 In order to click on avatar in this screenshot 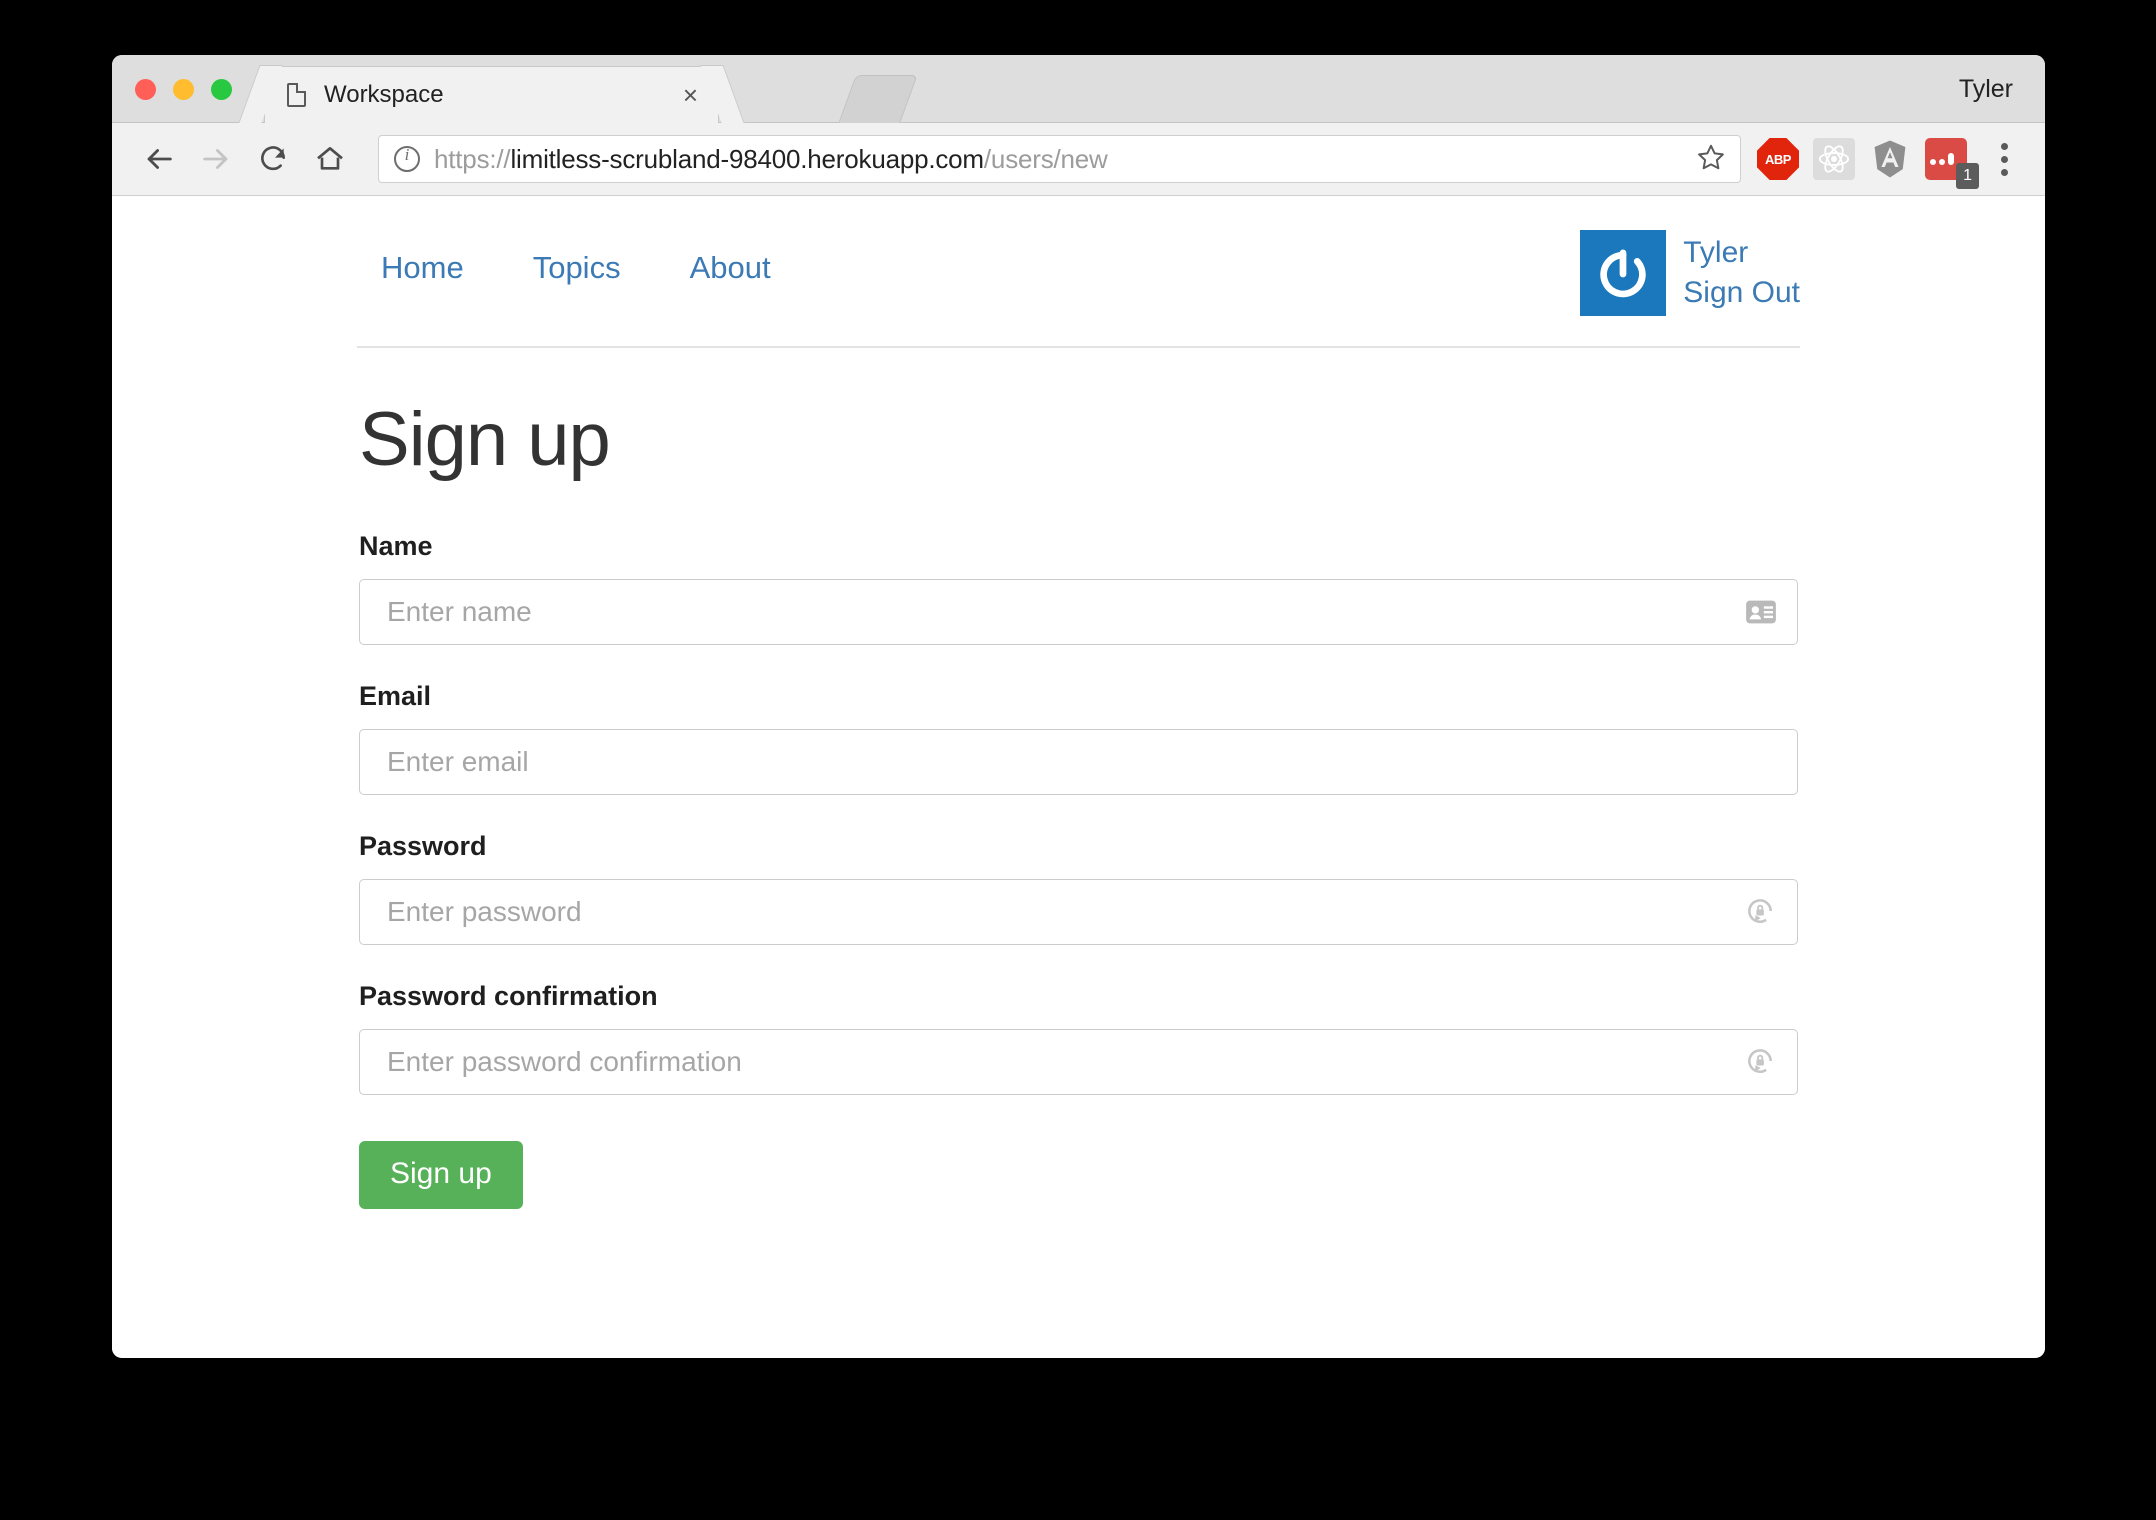, I will do `click(1623, 273)`.